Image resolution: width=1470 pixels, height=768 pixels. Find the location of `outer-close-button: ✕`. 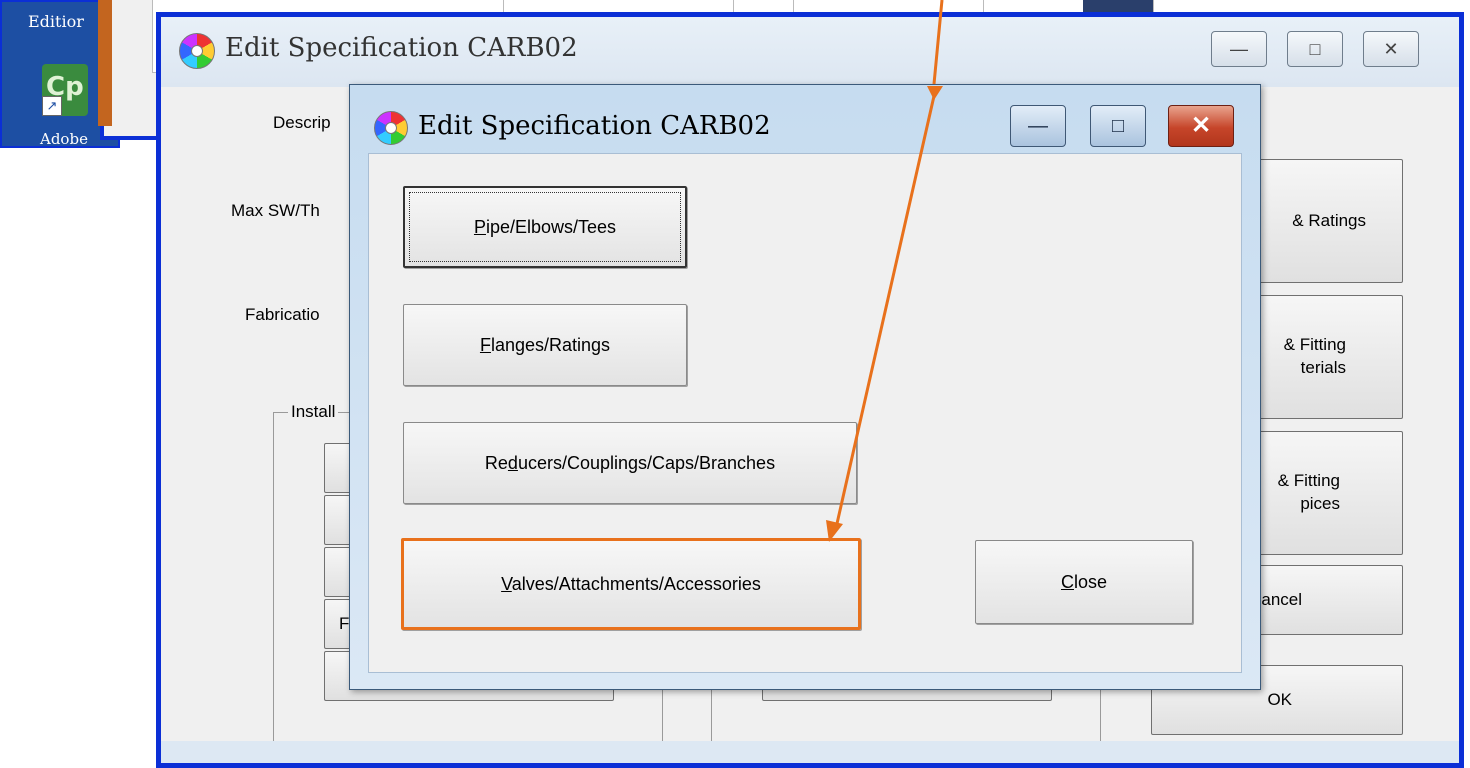

outer-close-button: ✕ is located at coordinates (1391, 49).